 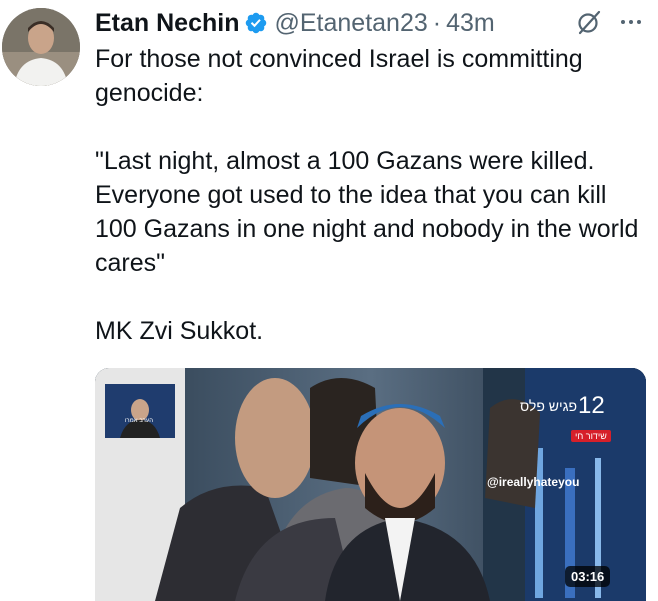 I want to click on channel-logo: פגיש פלס, so click(x=549, y=406).